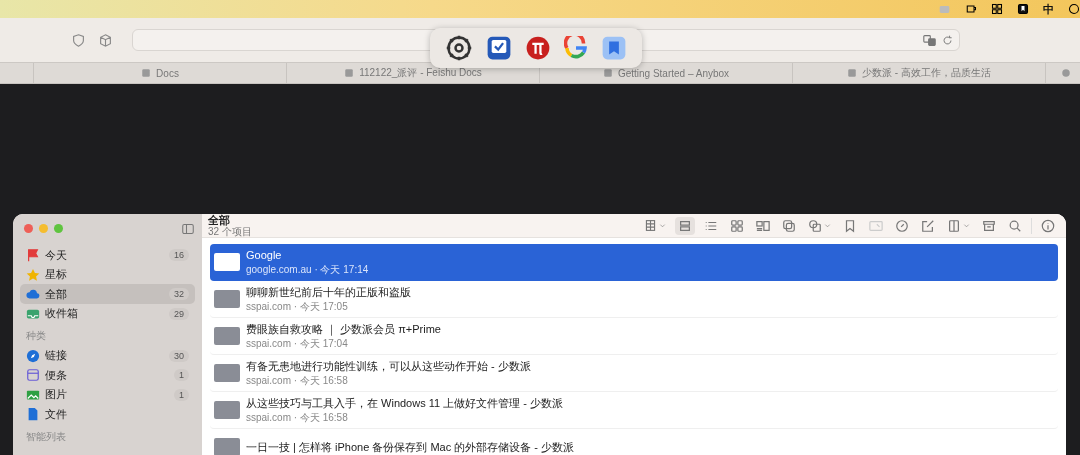 Image resolution: width=1080 pixels, height=455 pixels. What do you see at coordinates (264, 255) in the screenshot?
I see `item-title: Google` at bounding box center [264, 255].